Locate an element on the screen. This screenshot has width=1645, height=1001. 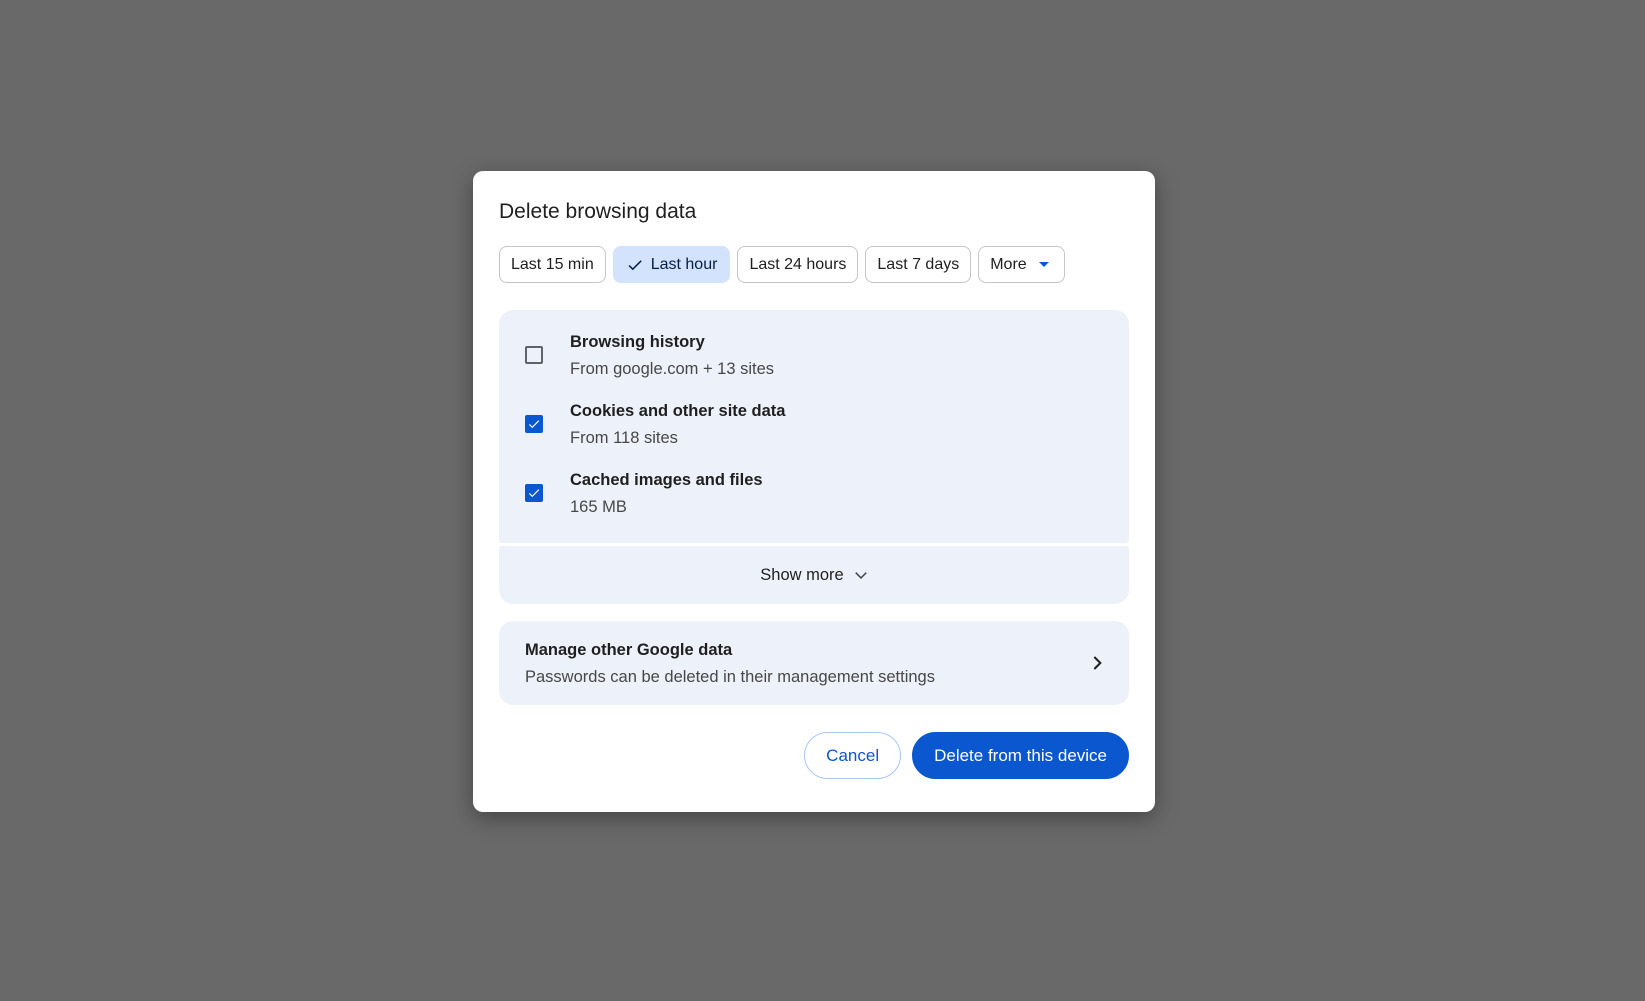
dialog-actions: Cancel Delete from this device is located at coordinates (814, 755).